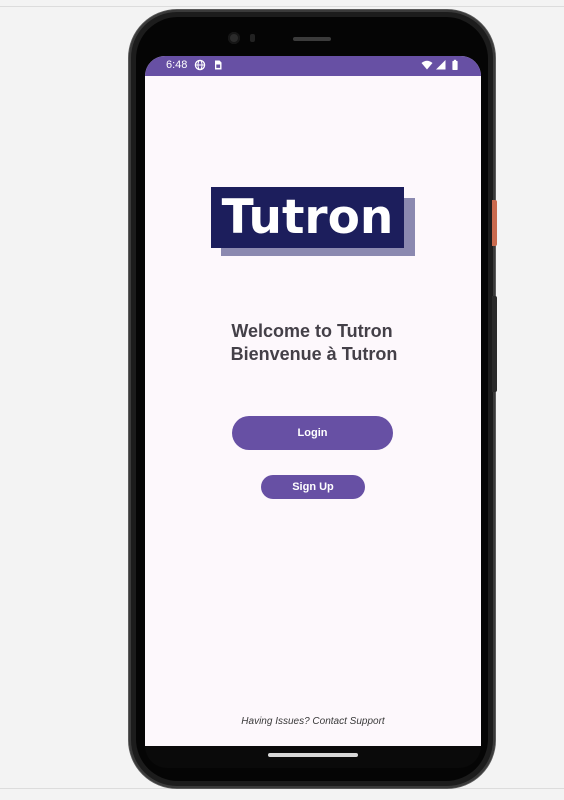  I want to click on contact-support-link: Having Issues? Contact Support, so click(313, 721).